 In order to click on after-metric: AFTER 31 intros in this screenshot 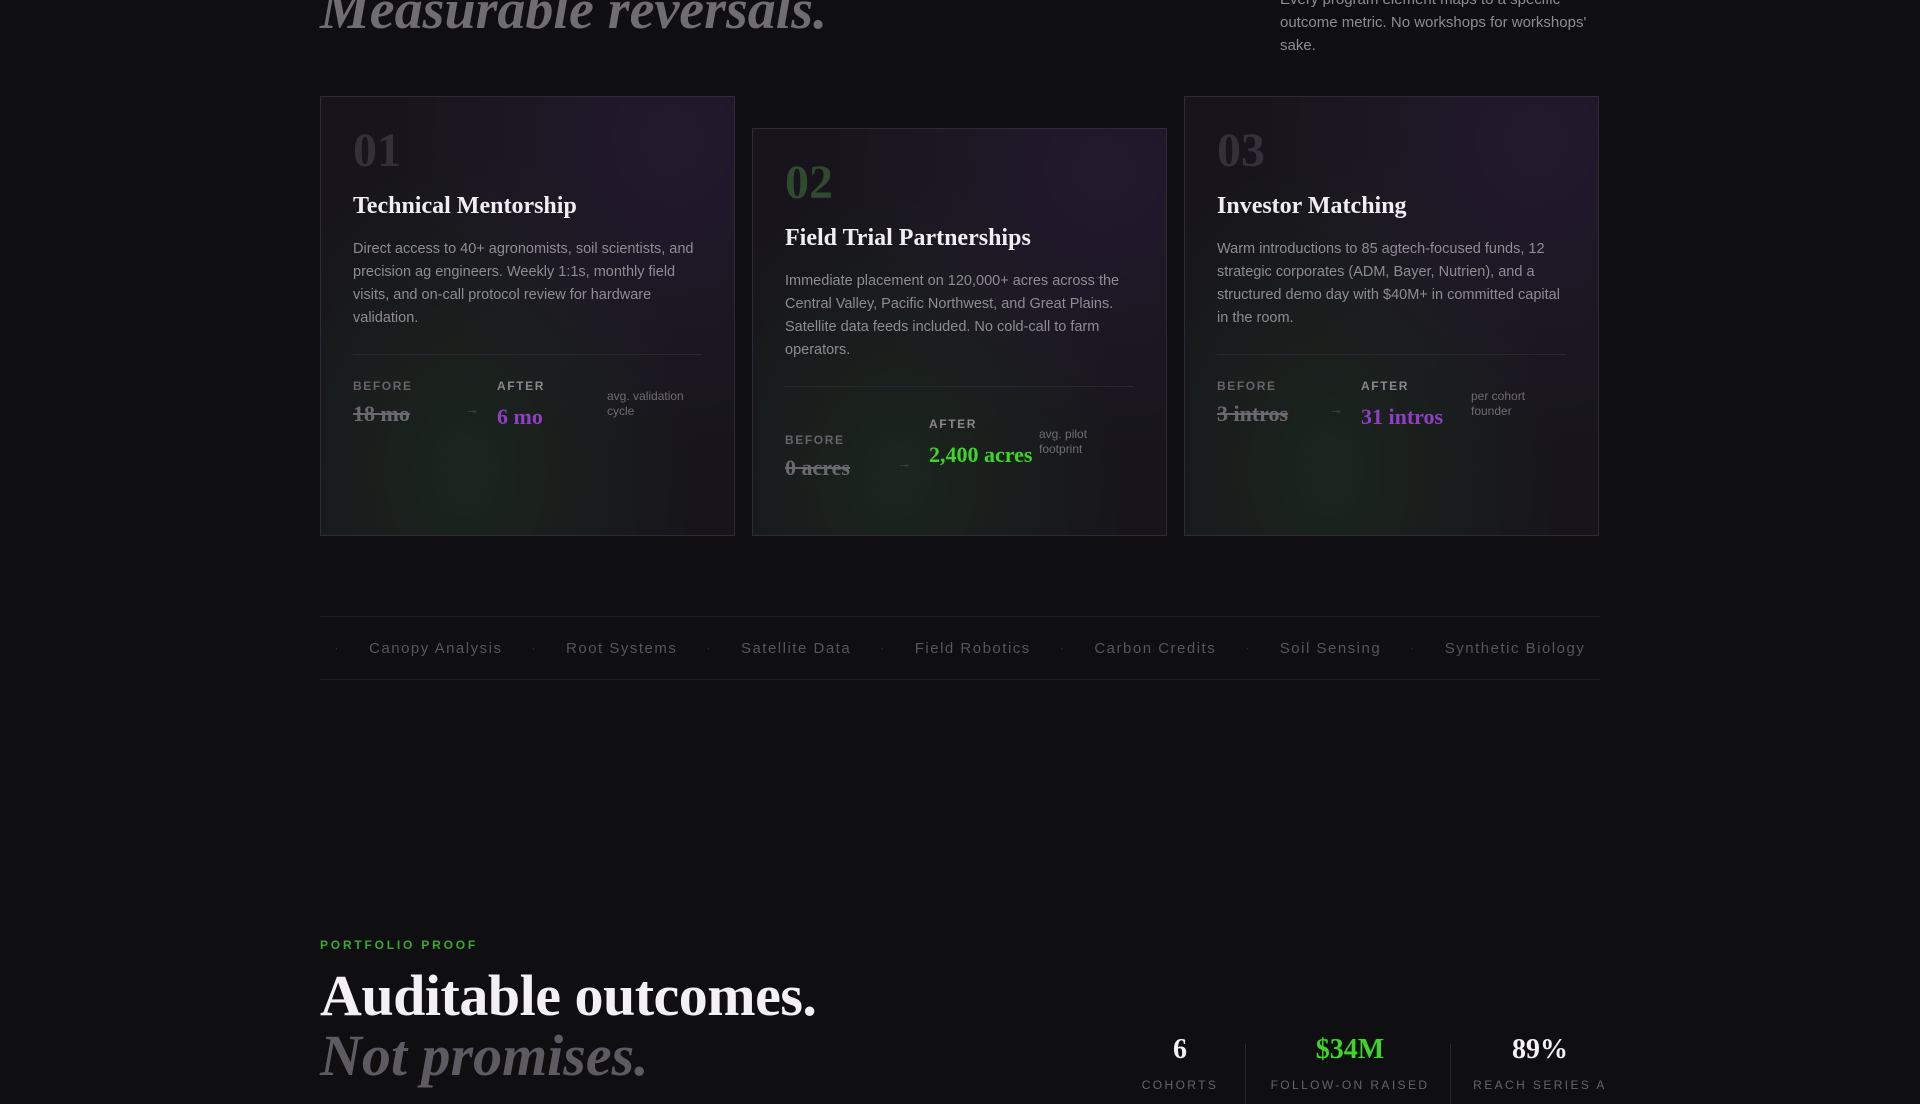, I will do `click(1416, 406)`.